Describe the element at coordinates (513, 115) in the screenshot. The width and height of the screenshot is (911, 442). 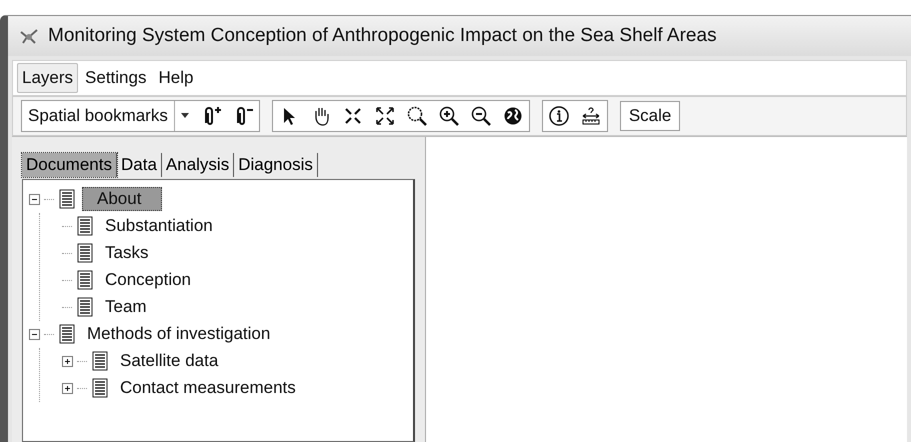
I see `globe-icon` at that location.